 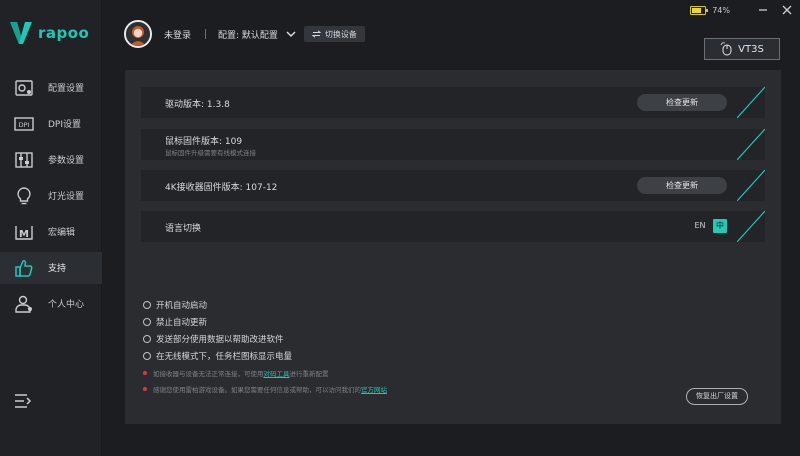 What do you see at coordinates (721, 10) in the screenshot?
I see `battery-percent: 74%` at bounding box center [721, 10].